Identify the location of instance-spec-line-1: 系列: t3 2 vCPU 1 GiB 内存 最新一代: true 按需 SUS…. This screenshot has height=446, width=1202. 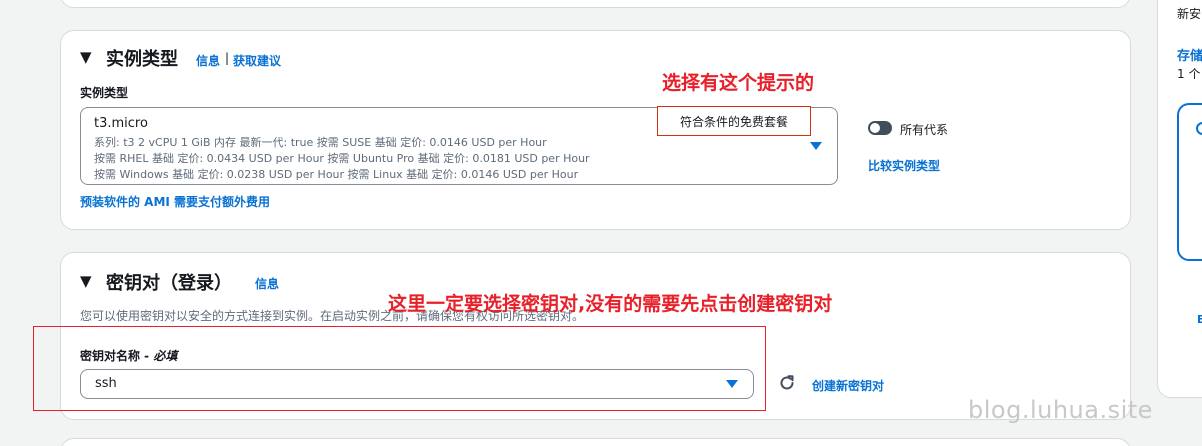
(320, 142).